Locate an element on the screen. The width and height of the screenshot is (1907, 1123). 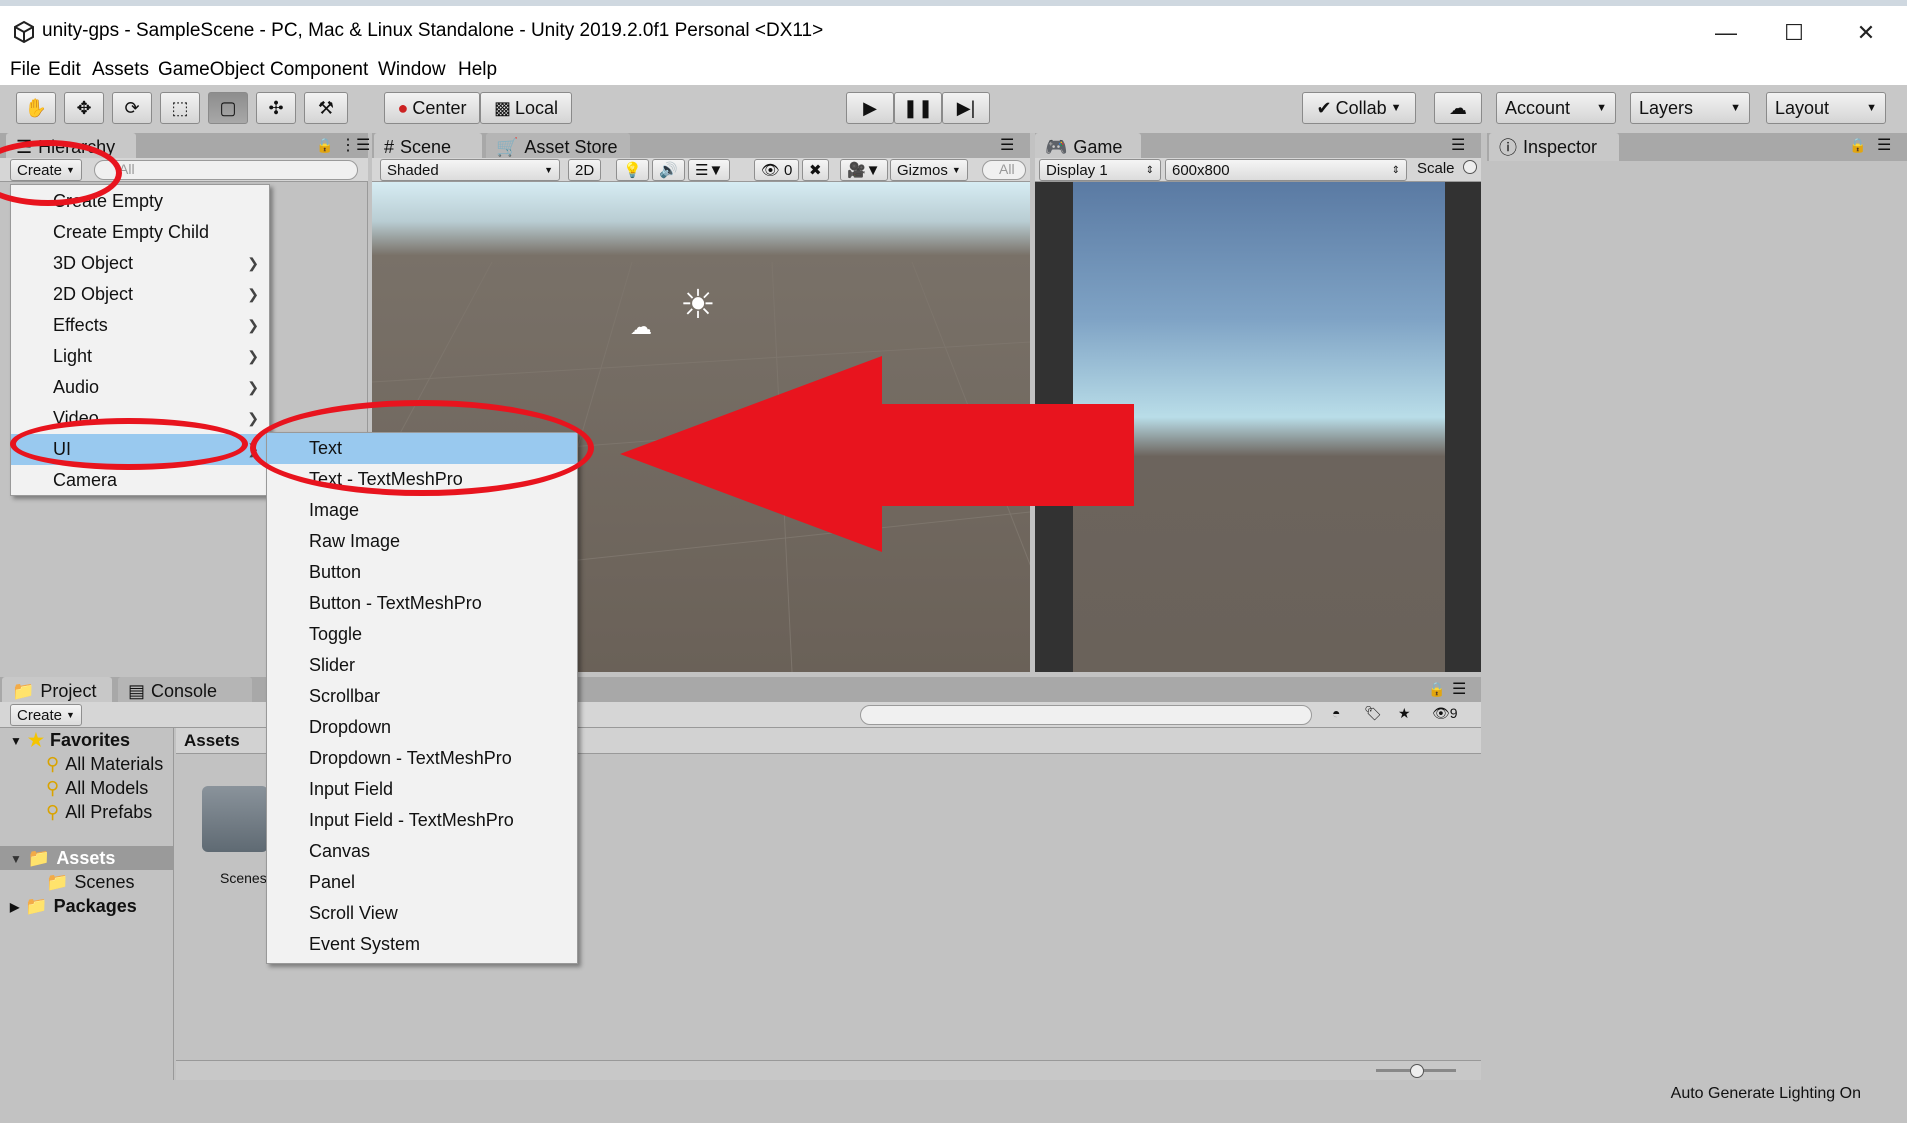
hand-tool-icon: ✋ is located at coordinates (36, 108).